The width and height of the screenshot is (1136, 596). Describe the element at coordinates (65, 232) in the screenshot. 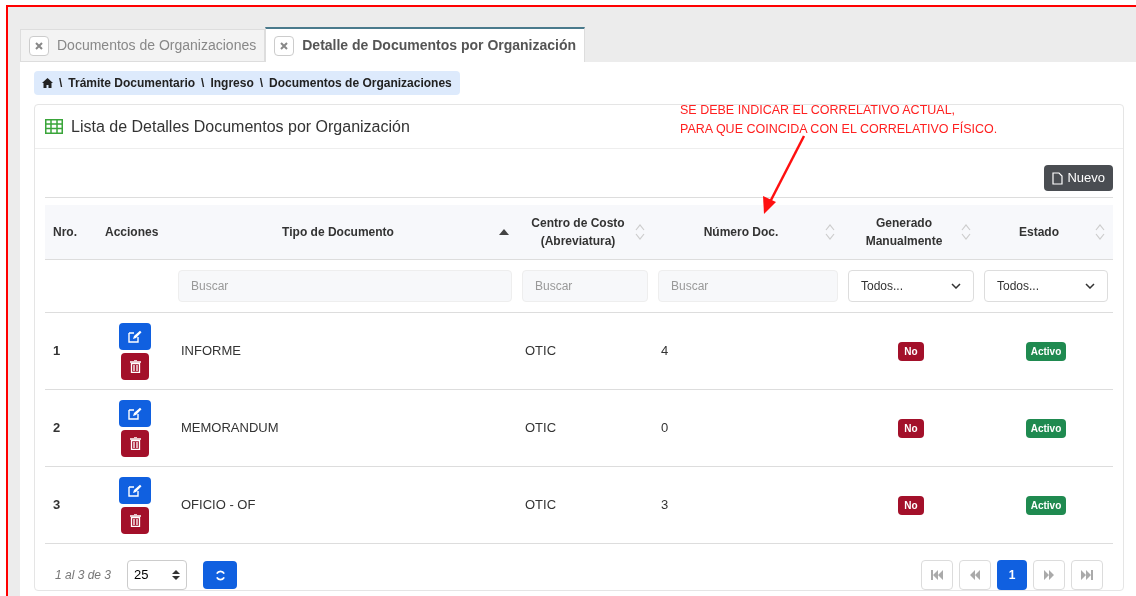

I see `column-header: Nro.` at that location.